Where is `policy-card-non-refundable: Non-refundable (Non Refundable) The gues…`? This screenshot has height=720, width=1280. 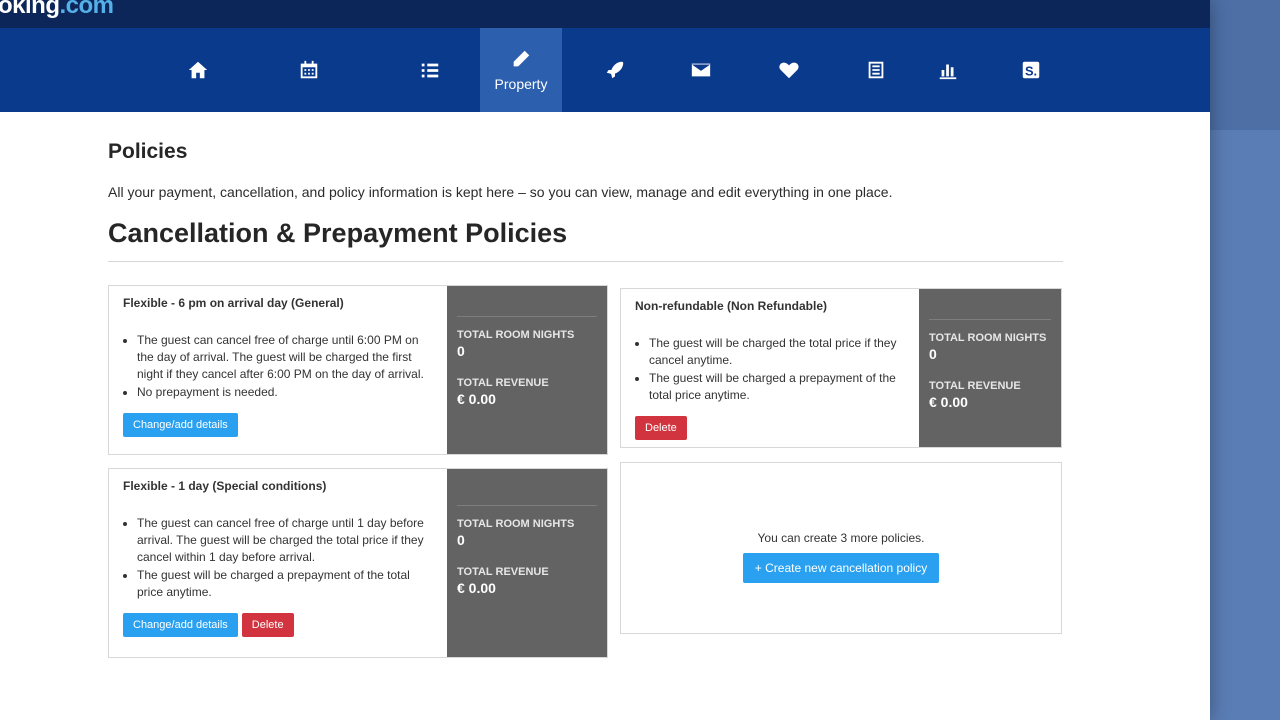
policy-card-non-refundable: Non-refundable (Non Refundable) The gues… is located at coordinates (841, 368).